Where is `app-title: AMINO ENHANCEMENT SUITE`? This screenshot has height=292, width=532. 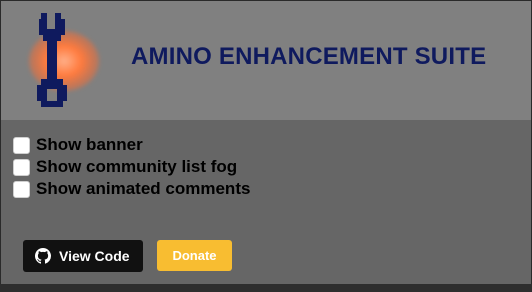 app-title: AMINO ENHANCEMENT SUITE is located at coordinates (309, 56).